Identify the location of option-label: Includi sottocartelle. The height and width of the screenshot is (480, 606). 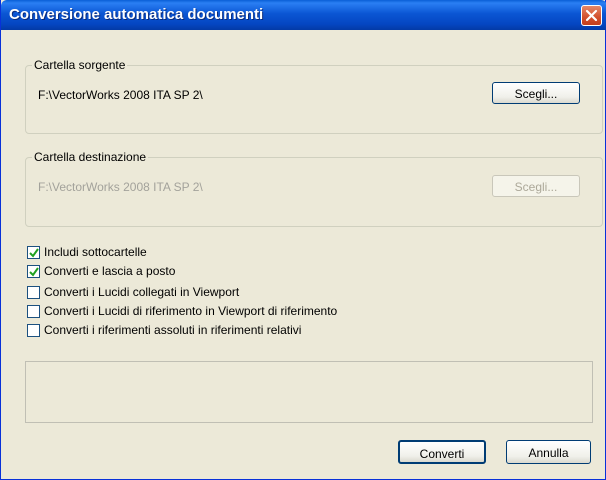
(95, 252).